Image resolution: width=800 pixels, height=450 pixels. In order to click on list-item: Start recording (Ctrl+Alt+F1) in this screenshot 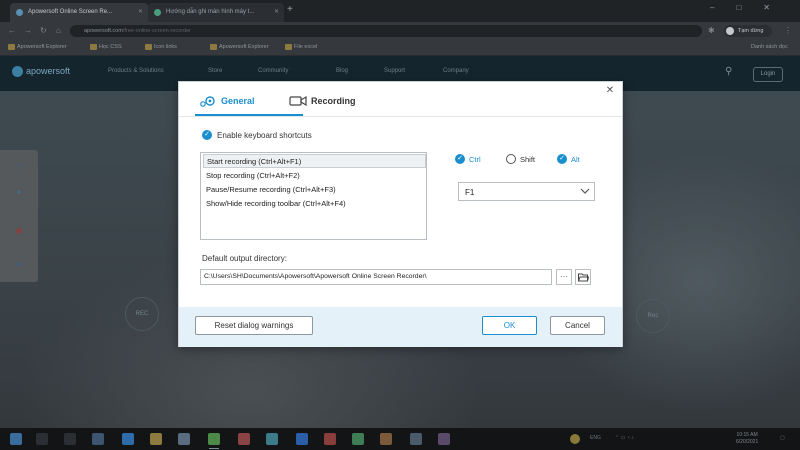, I will do `click(314, 161)`.